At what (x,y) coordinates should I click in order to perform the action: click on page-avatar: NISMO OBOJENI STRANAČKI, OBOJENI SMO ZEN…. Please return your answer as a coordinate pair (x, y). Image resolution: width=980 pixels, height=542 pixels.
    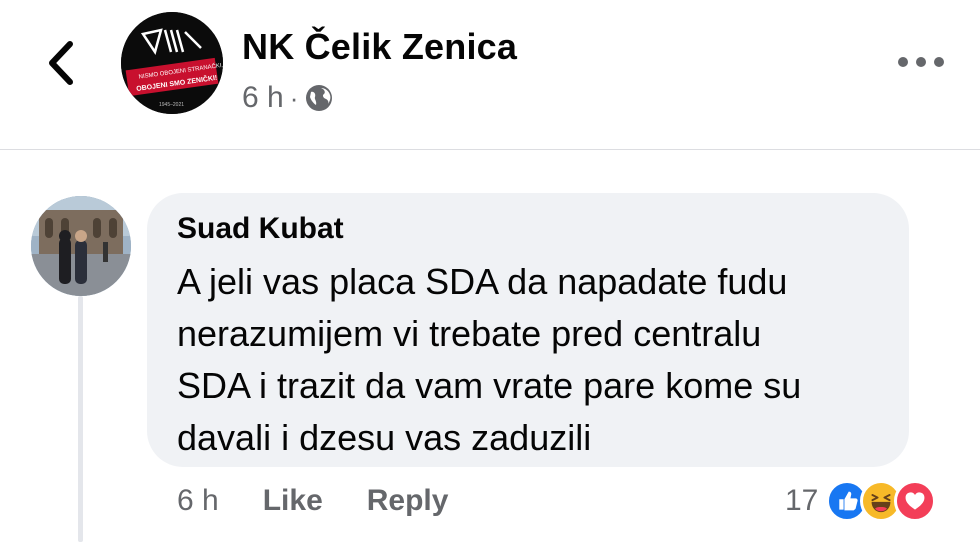
    Looking at the image, I should click on (172, 63).